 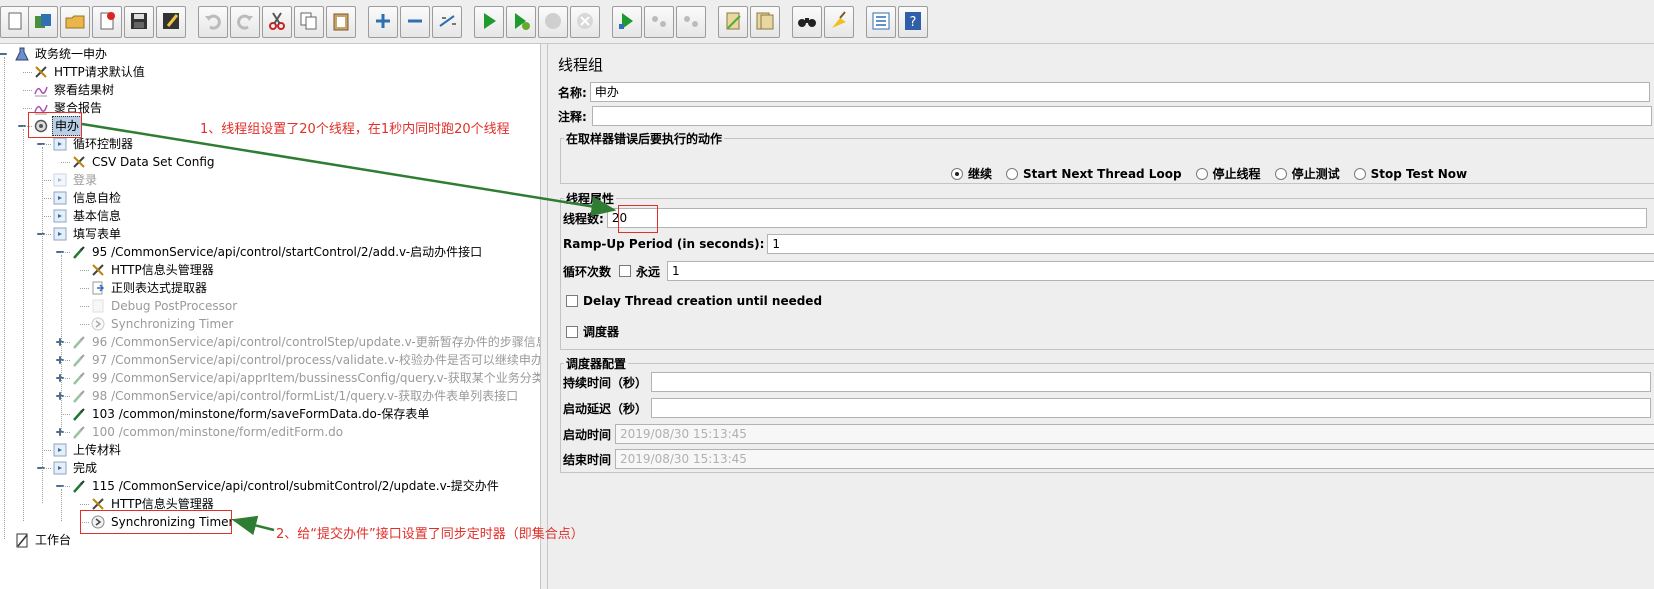 What do you see at coordinates (43, 540) in the screenshot?
I see `tree-node: 工作台` at bounding box center [43, 540].